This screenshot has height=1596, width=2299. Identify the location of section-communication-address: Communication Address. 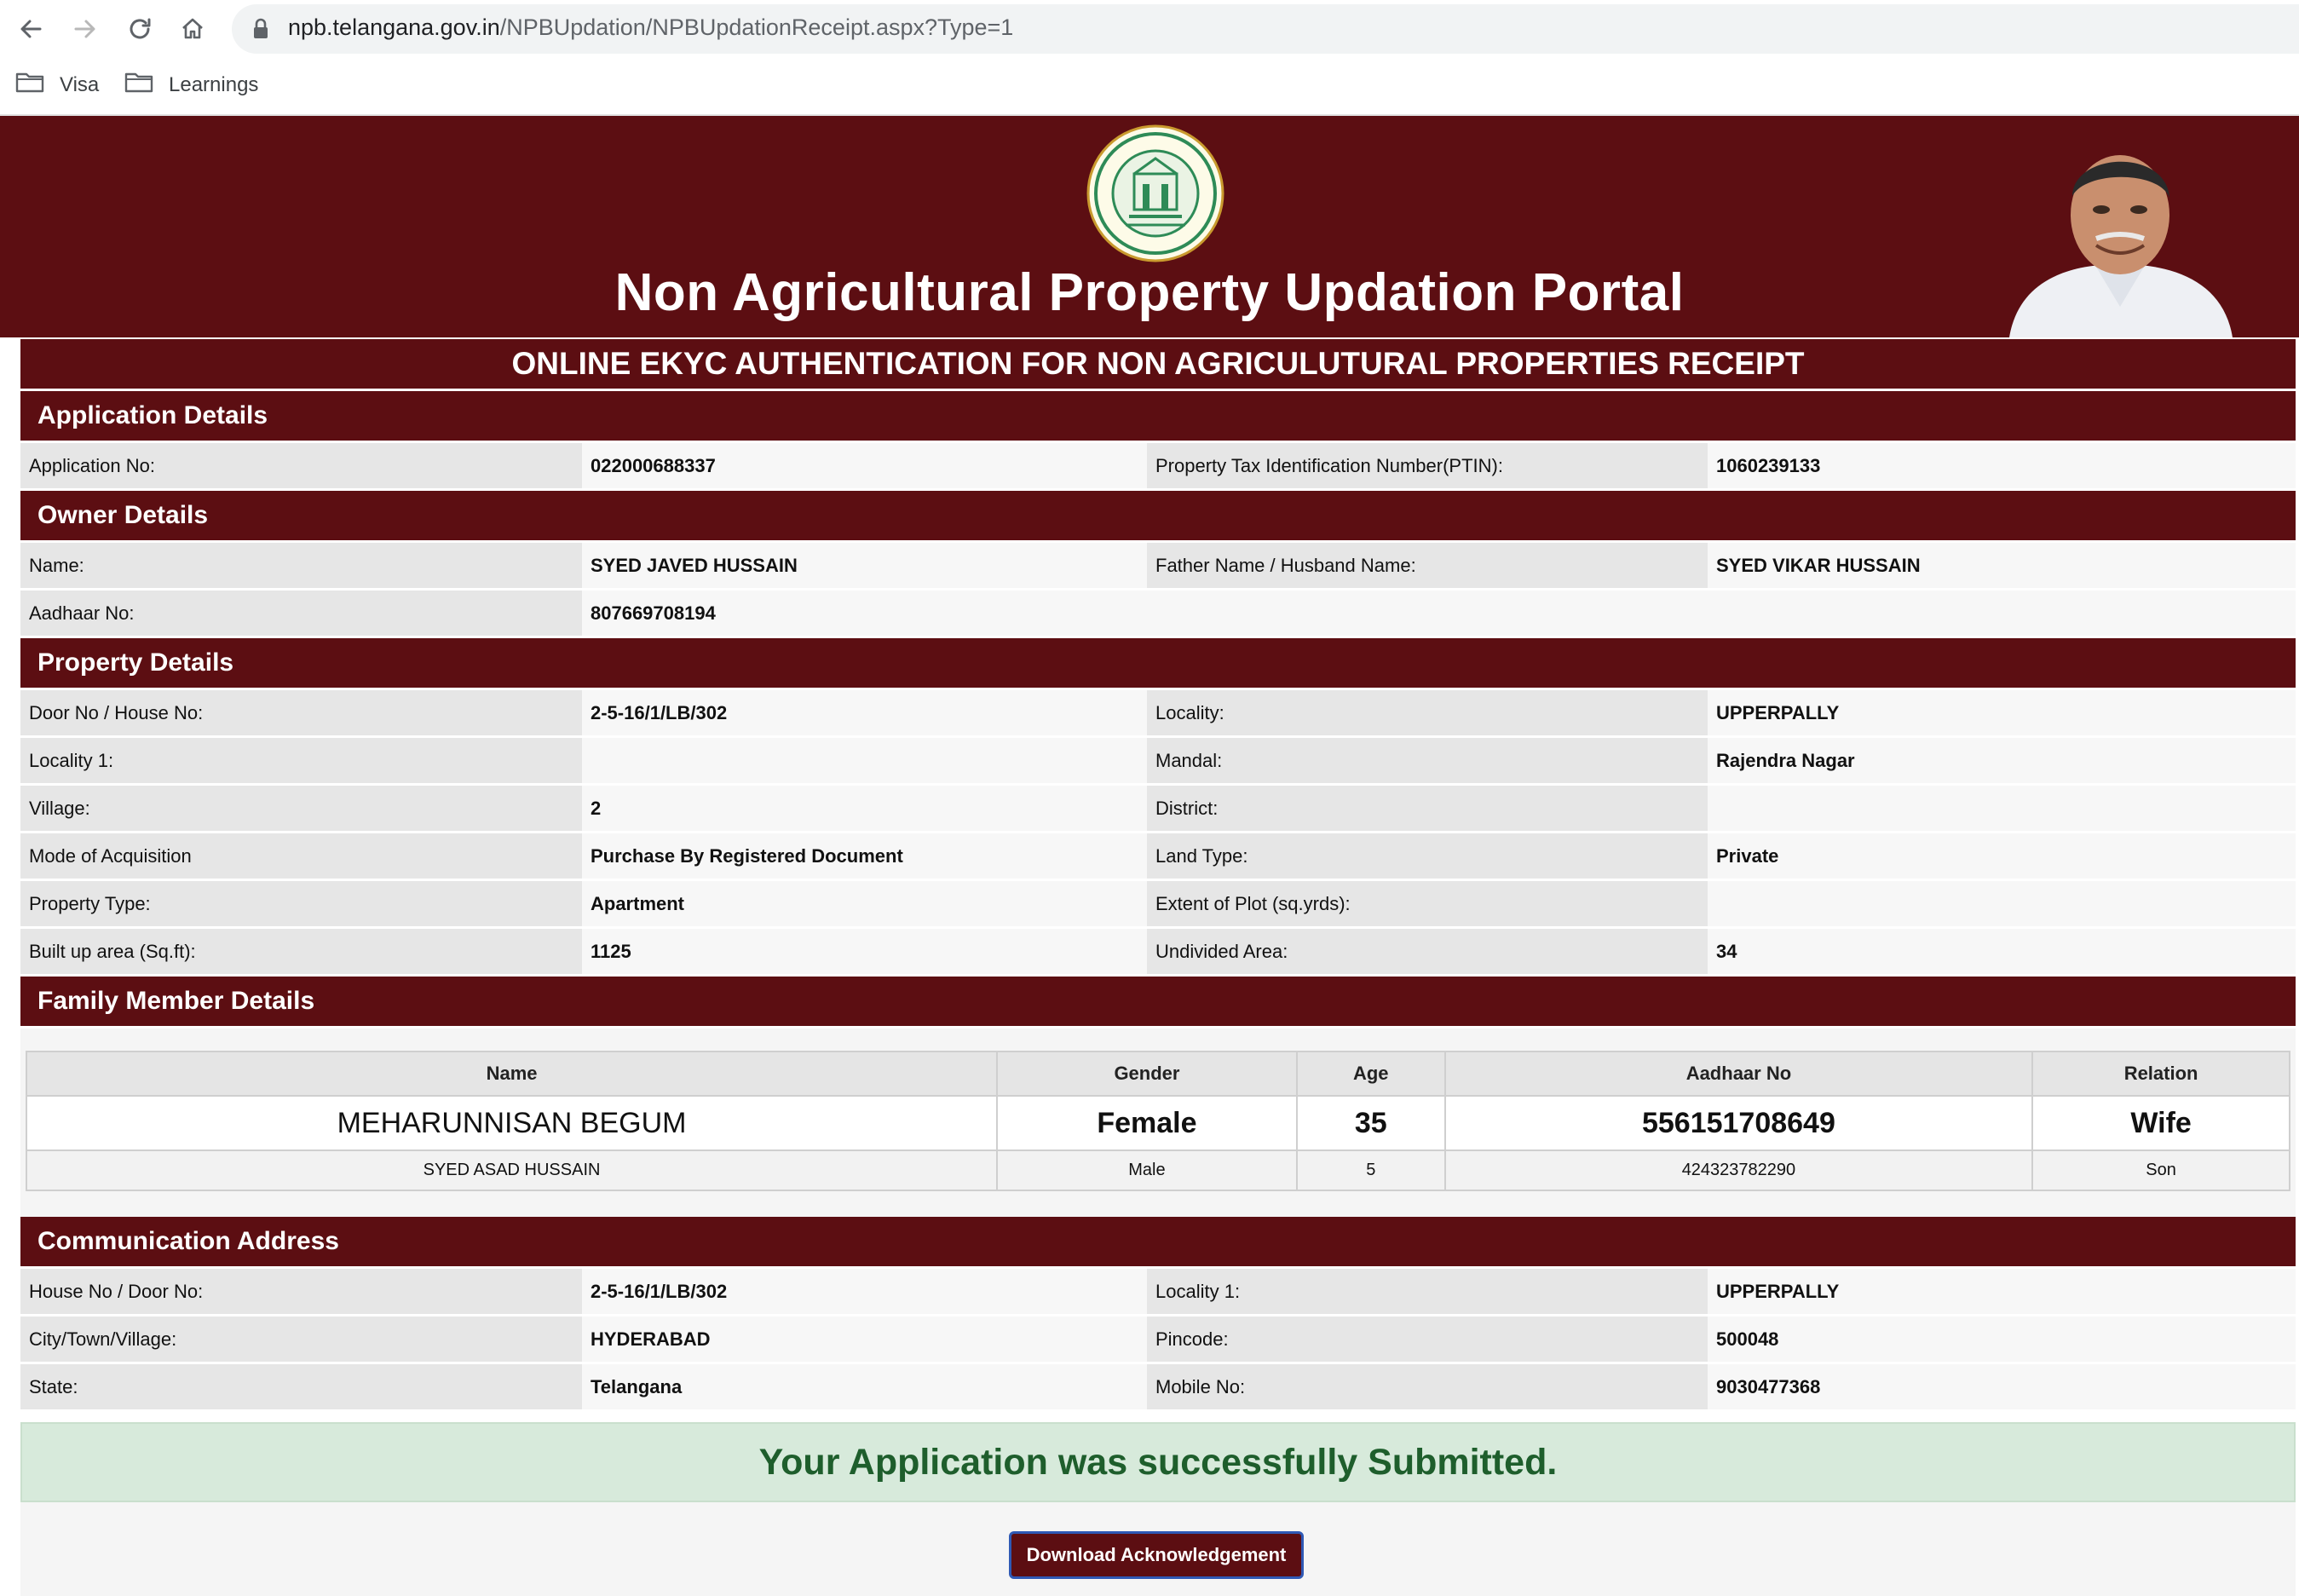
(1158, 1243).